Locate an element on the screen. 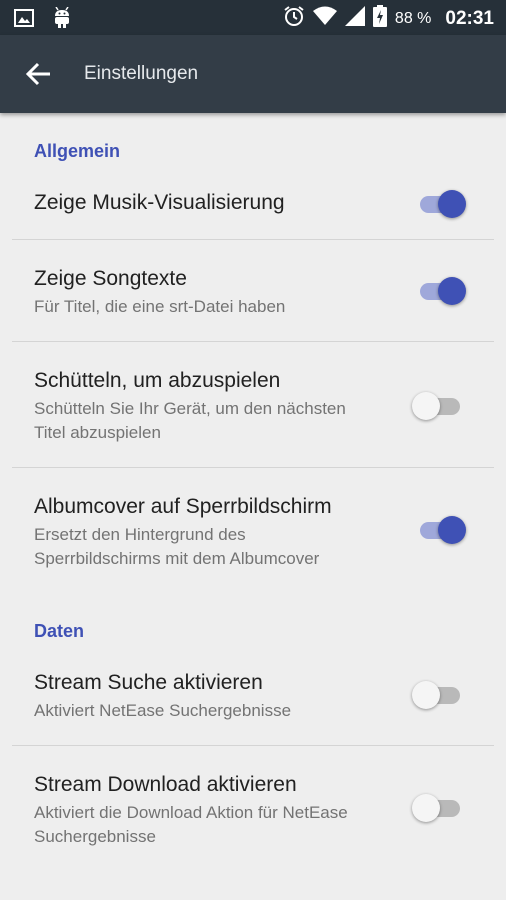 This screenshot has height=900, width=506. android-icon is located at coordinates (62, 20).